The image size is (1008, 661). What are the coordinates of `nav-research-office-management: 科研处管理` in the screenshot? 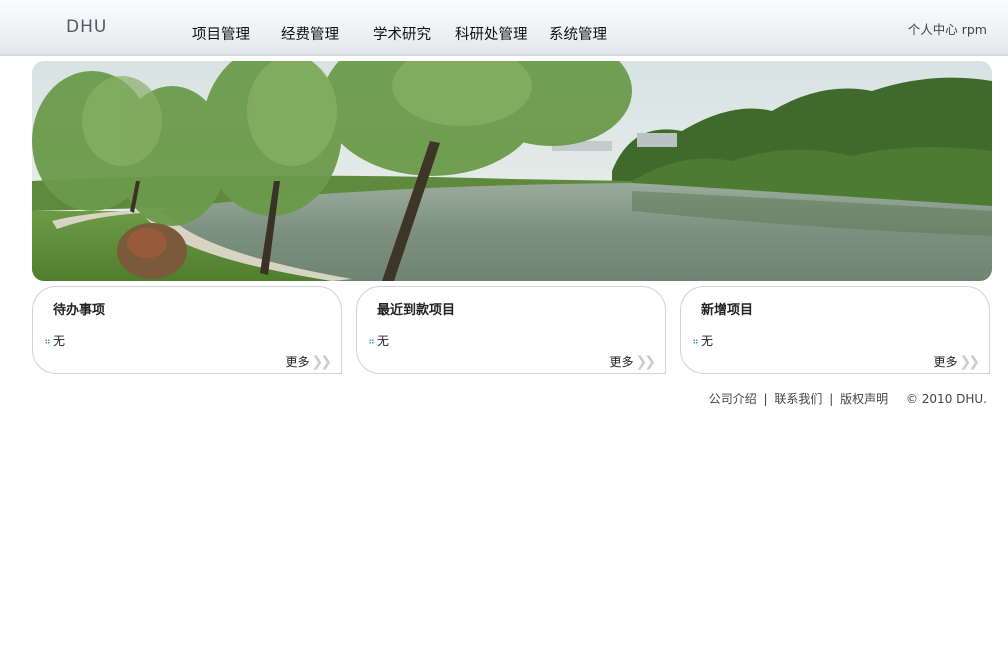 It's located at (491, 33).